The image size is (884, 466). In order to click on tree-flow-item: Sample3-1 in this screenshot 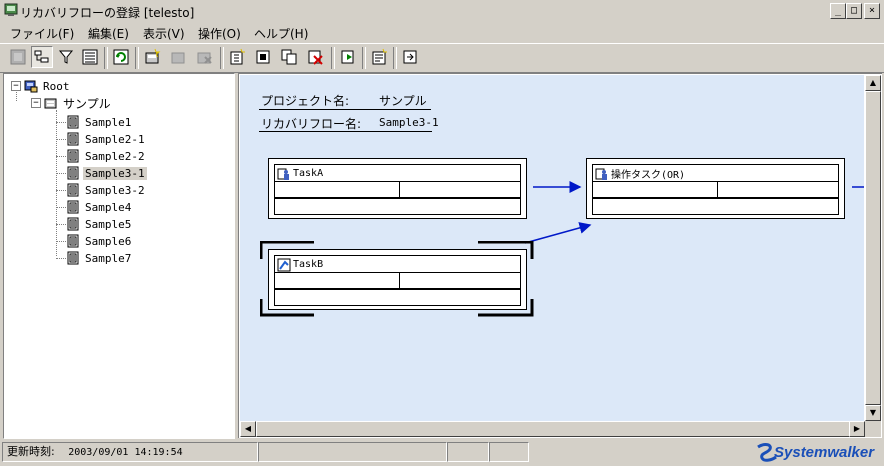, I will do `click(106, 173)`.